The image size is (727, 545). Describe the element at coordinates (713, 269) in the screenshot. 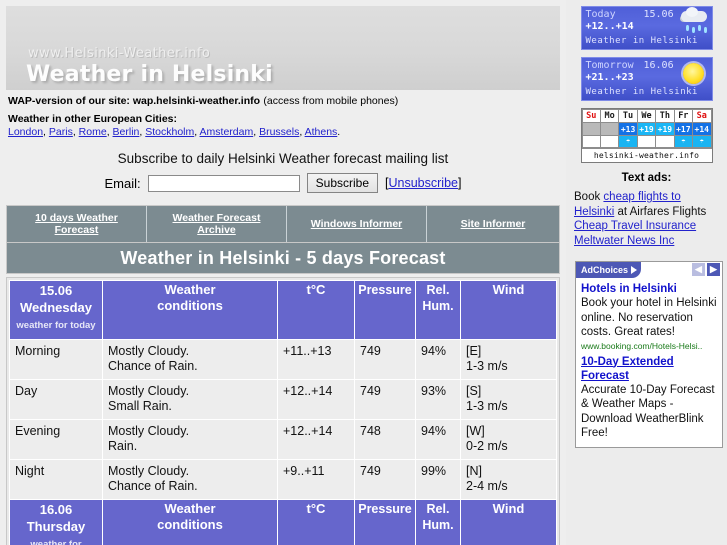

I see `ad-next-button: ▶` at that location.